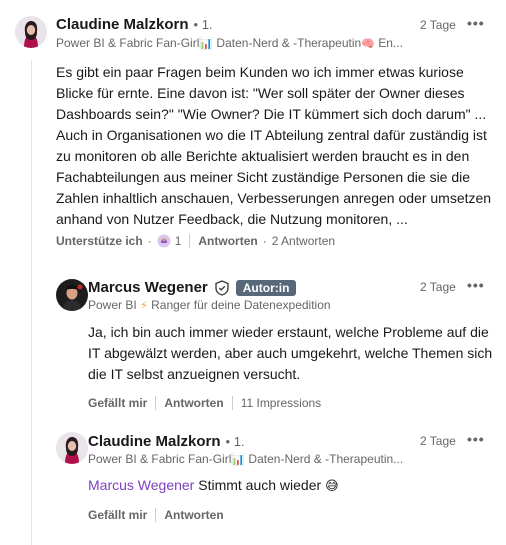  Describe the element at coordinates (112, 305) in the screenshot. I see `headline-part: Power BI` at that location.